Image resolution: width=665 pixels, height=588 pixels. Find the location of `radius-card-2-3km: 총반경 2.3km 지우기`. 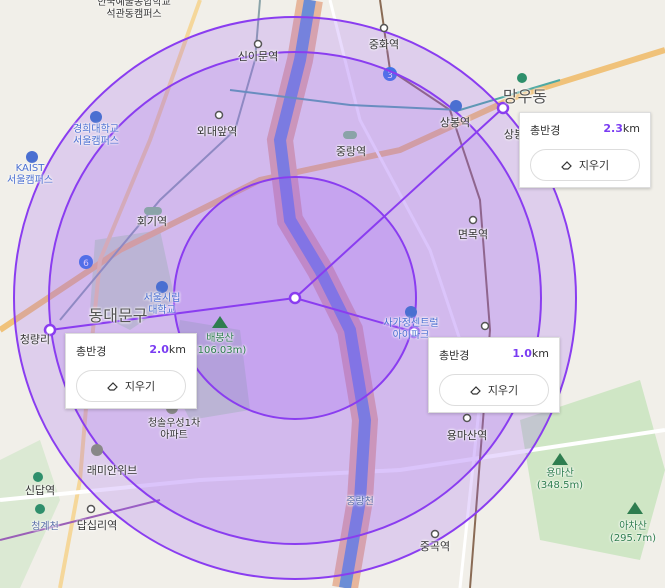

radius-card-2-3km: 총반경 2.3km 지우기 is located at coordinates (585, 150).